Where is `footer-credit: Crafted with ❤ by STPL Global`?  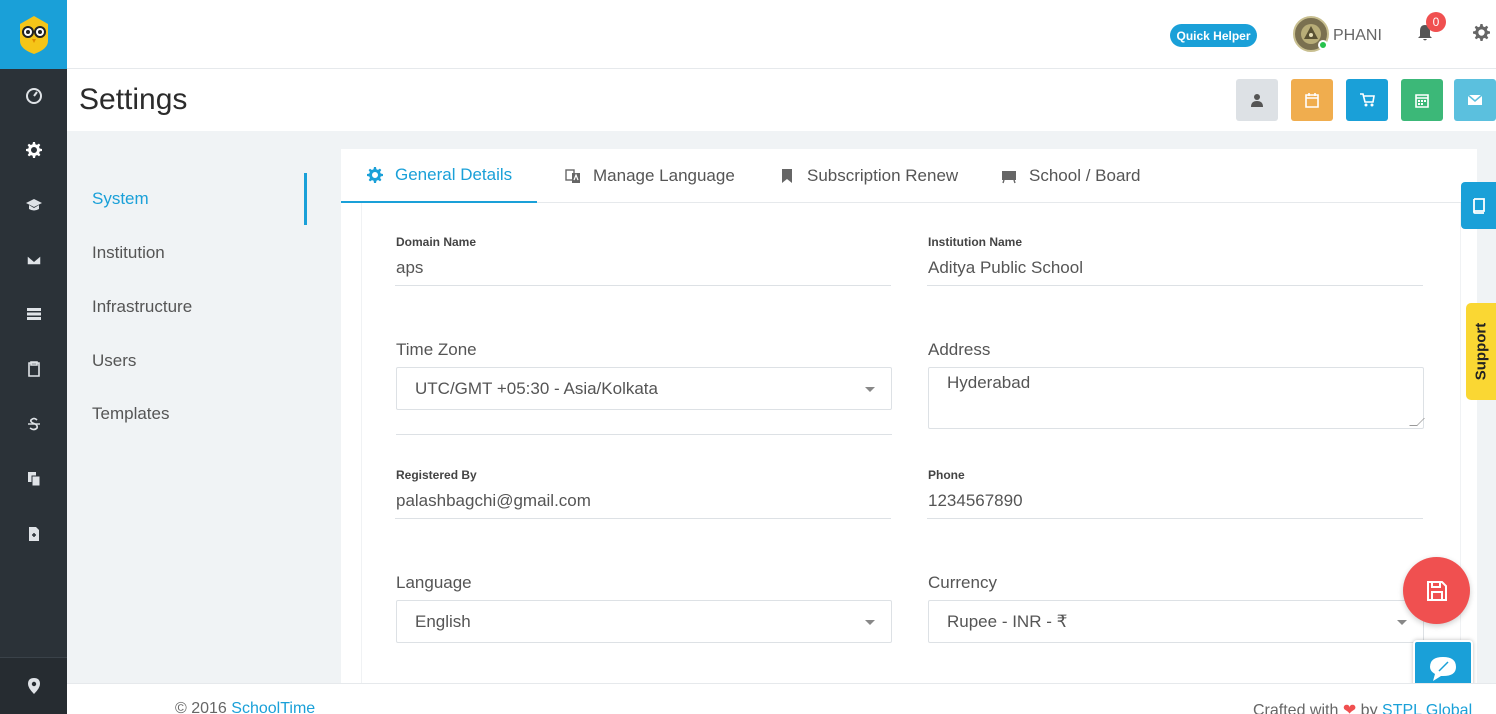
footer-credit: Crafted with ❤ by STPL Global is located at coordinates (1362, 707).